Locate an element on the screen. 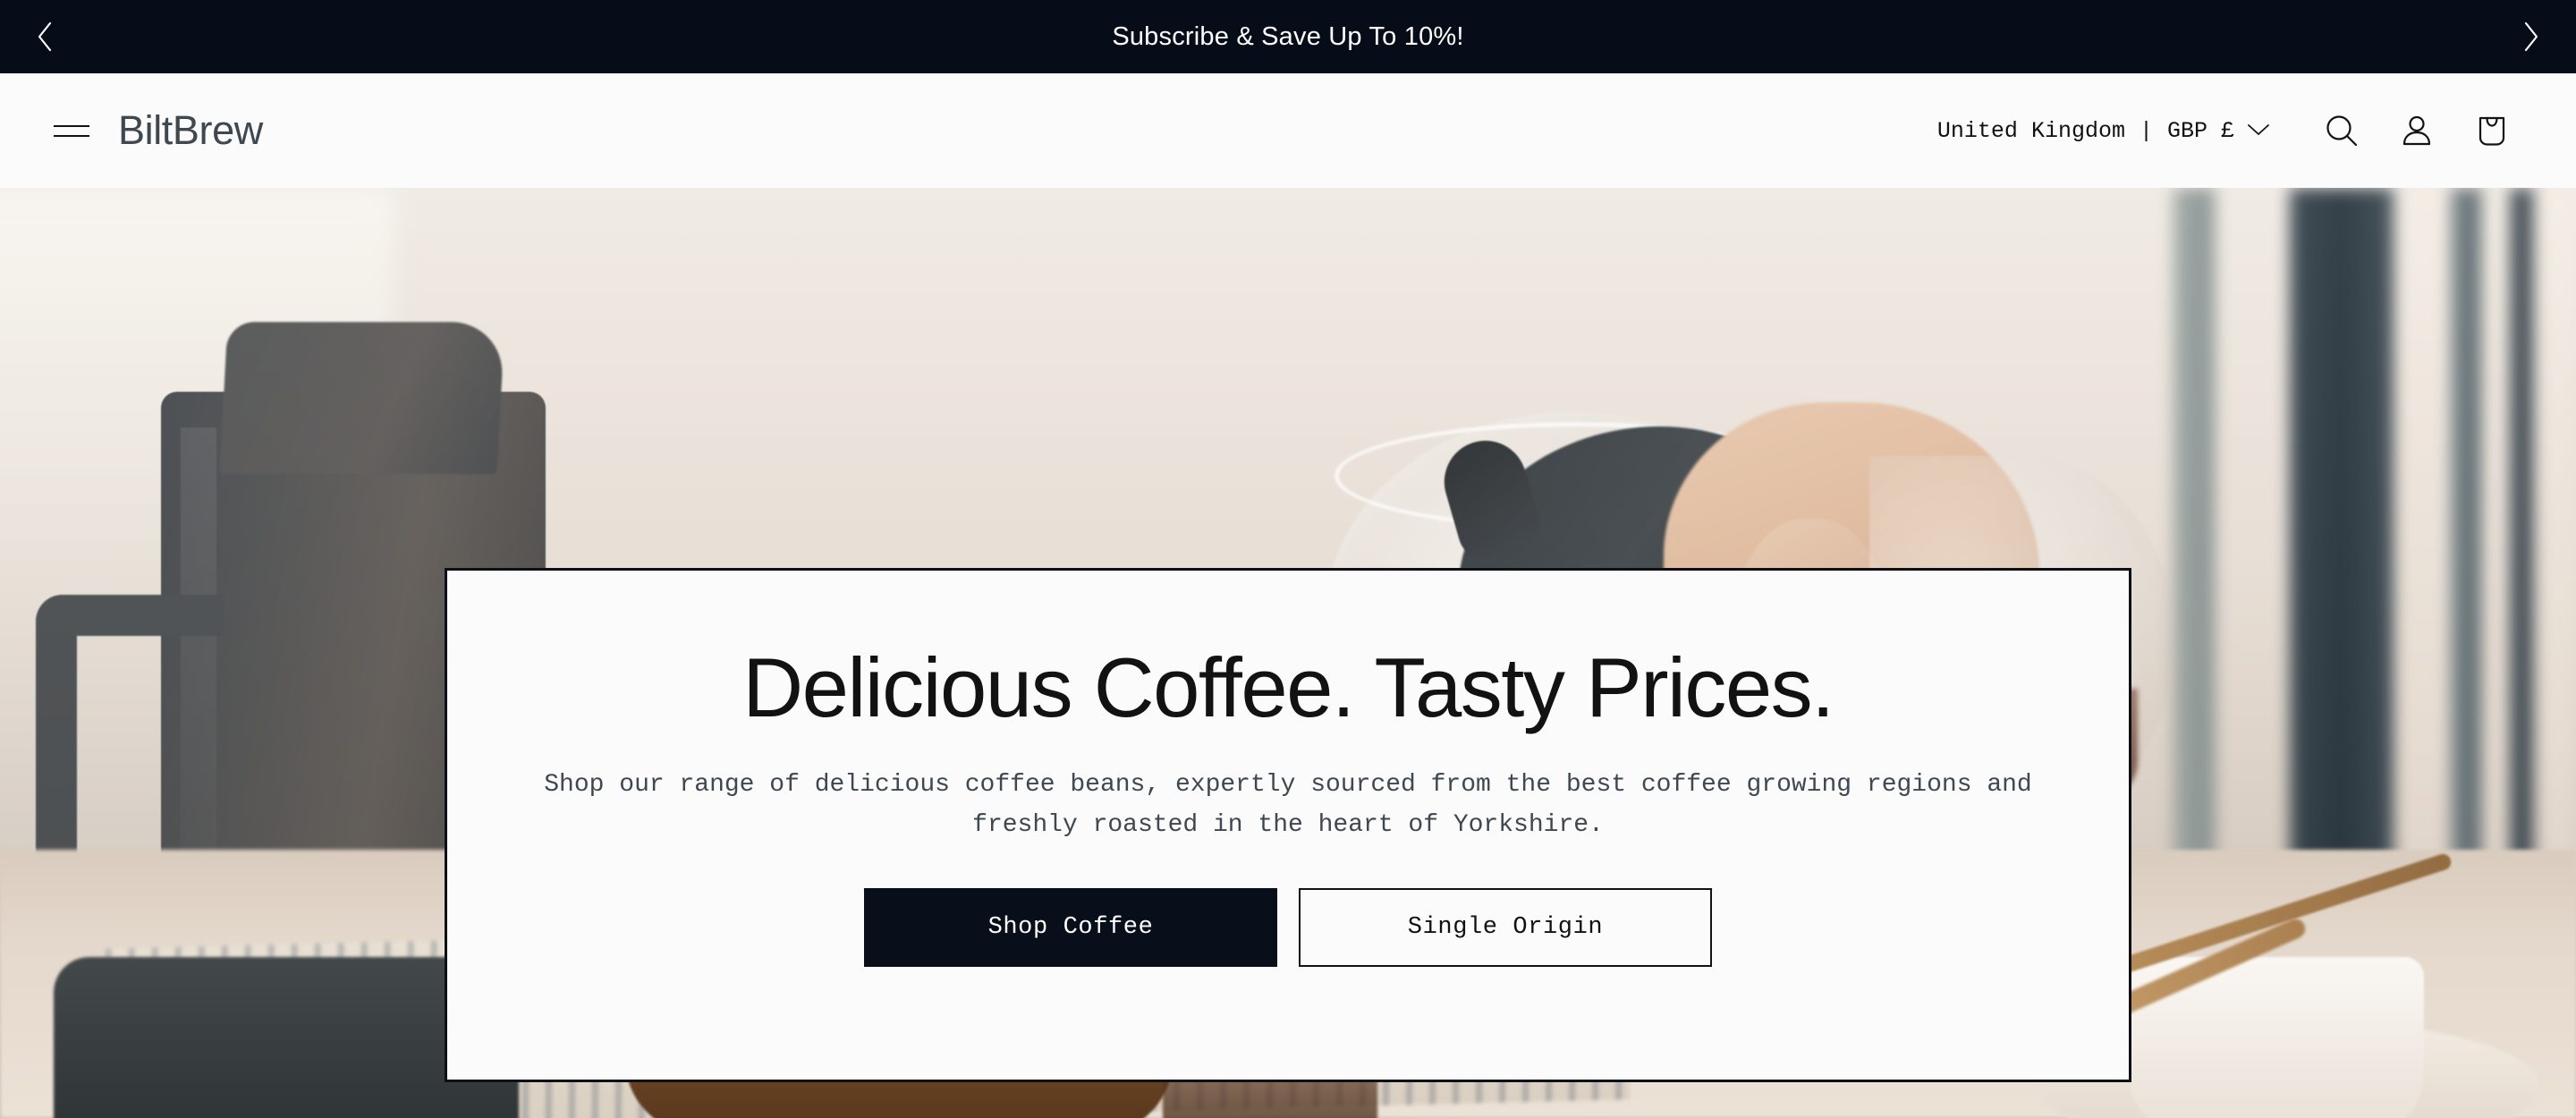  brand-logo: BiltBrew is located at coordinates (190, 131).